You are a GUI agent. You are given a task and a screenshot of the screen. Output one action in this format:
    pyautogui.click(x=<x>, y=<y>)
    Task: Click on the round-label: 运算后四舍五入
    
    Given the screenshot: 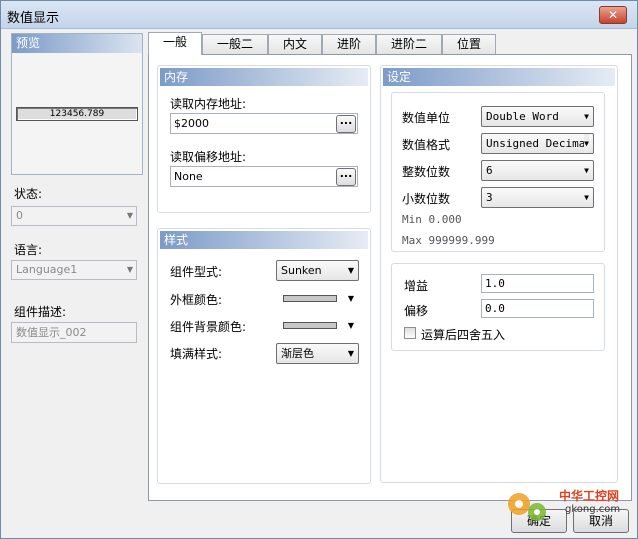 What is the action you would take?
    pyautogui.click(x=463, y=335)
    